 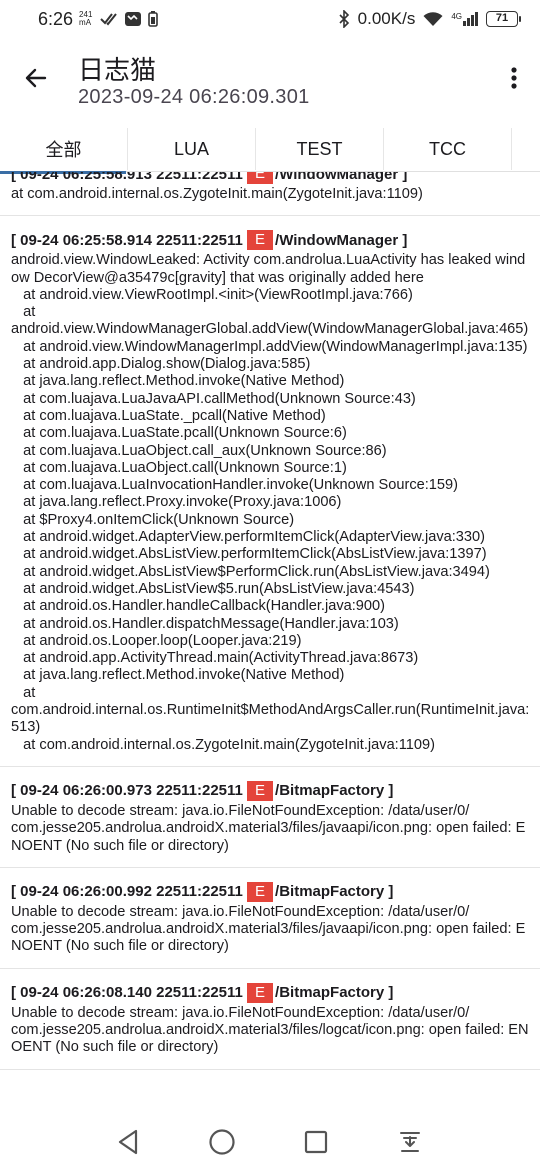 I want to click on log-timestamp: [ 09-24 06:26:00.992 22511:22511, so click(x=129, y=892).